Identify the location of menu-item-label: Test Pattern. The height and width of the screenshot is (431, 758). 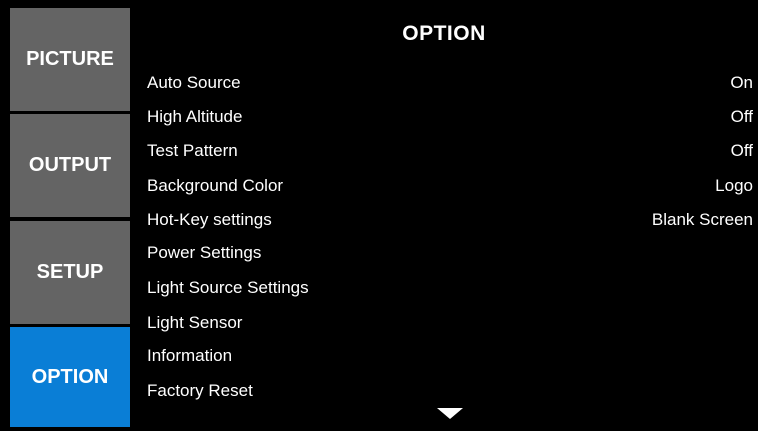
(192, 150).